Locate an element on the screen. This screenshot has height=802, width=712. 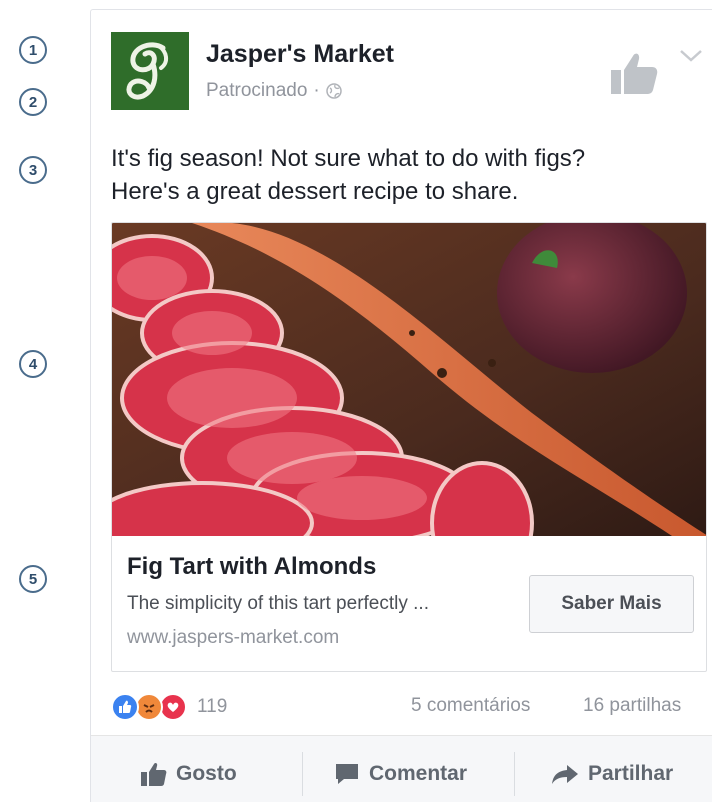
jasper-logo is located at coordinates (150, 71).